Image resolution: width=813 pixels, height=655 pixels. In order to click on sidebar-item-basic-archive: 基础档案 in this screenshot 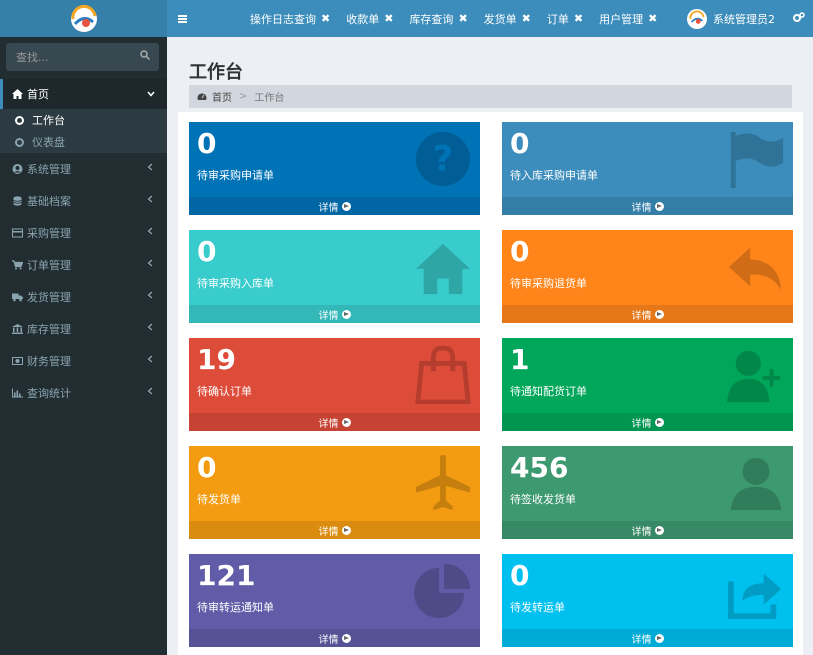, I will do `click(83, 201)`.